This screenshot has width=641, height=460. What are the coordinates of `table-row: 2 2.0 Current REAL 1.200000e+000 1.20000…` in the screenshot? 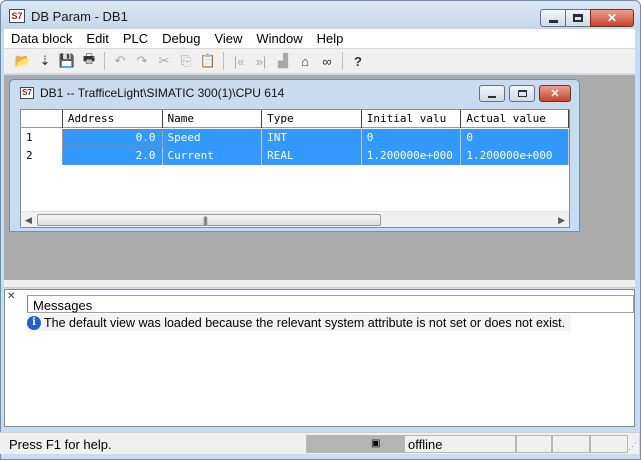 It's located at (295, 156).